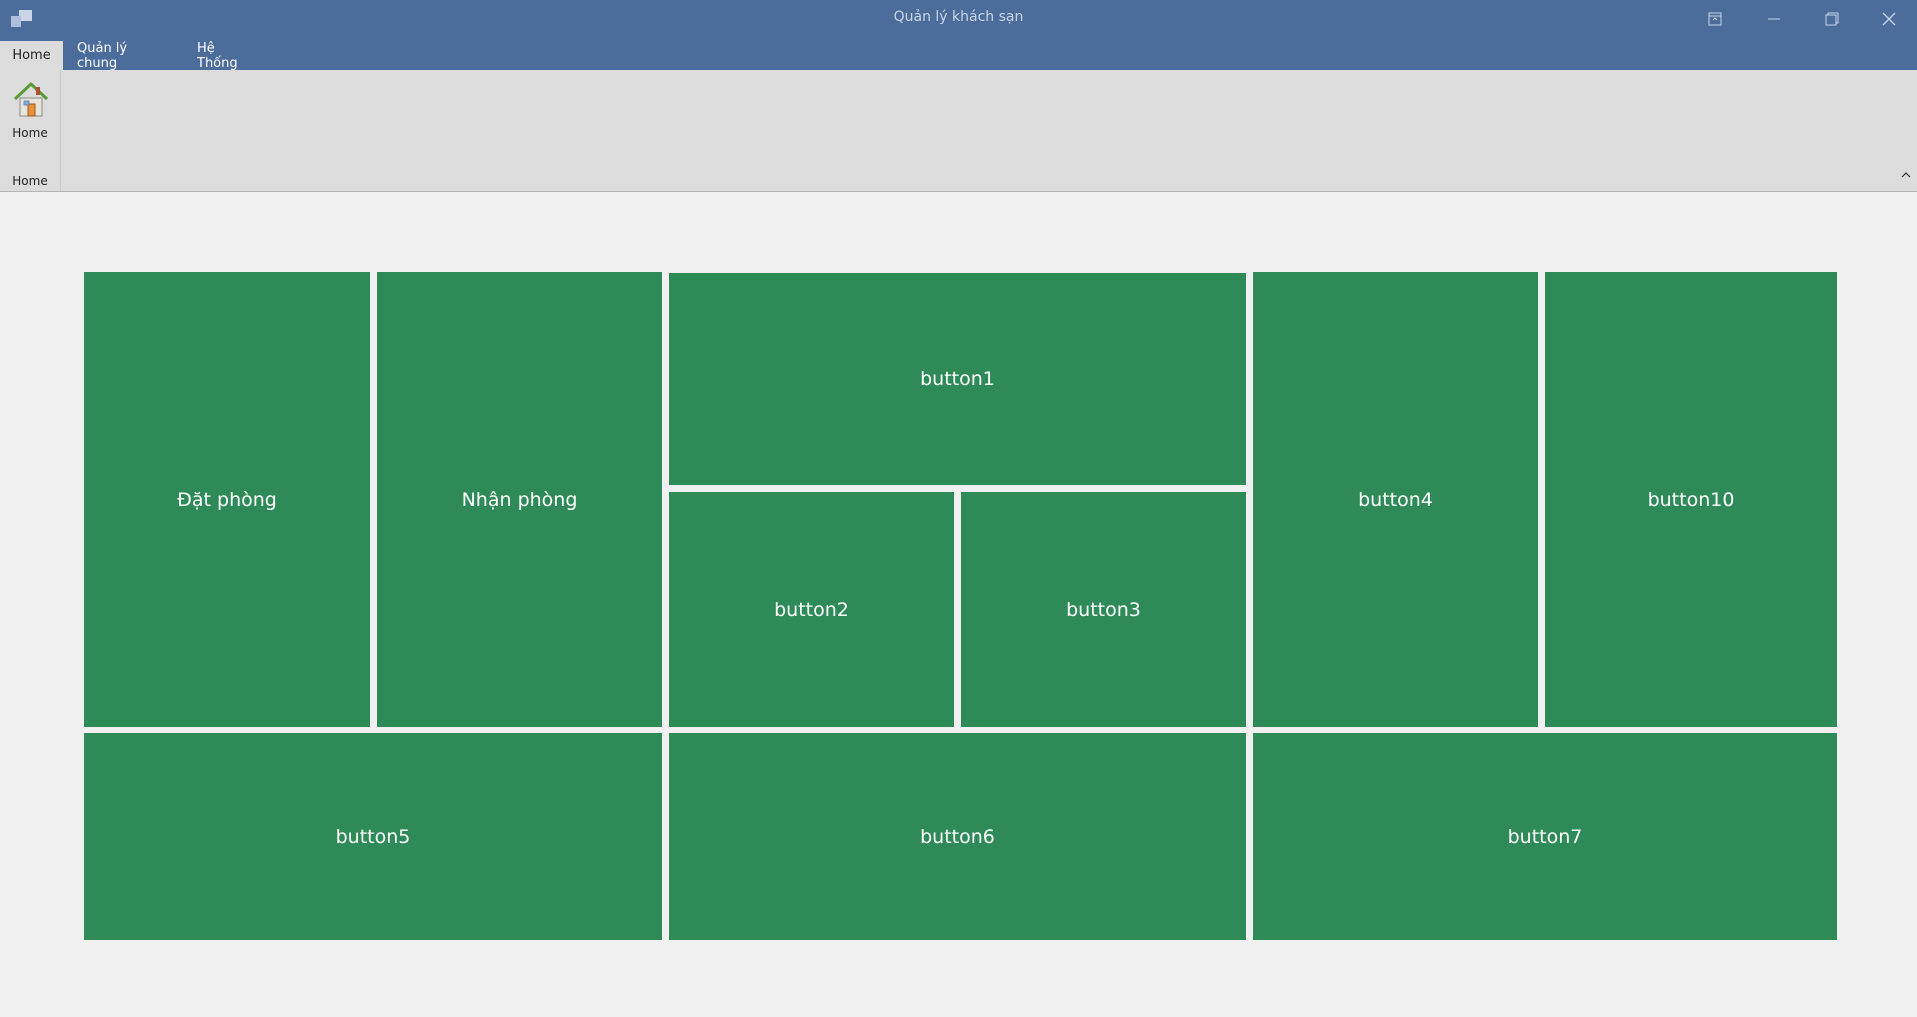 This screenshot has height=1017, width=1917. I want to click on tab-quan-ly-chung: Quản lý chung, so click(123, 56).